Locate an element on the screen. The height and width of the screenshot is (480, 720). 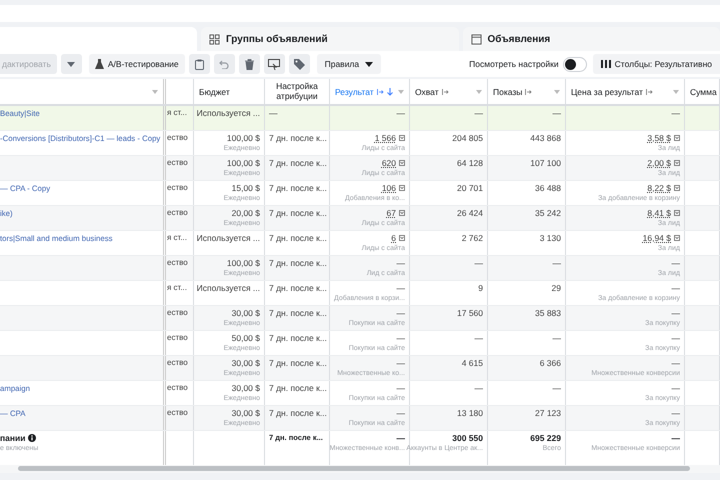
impressions-value: 107 100 is located at coordinates (545, 163).